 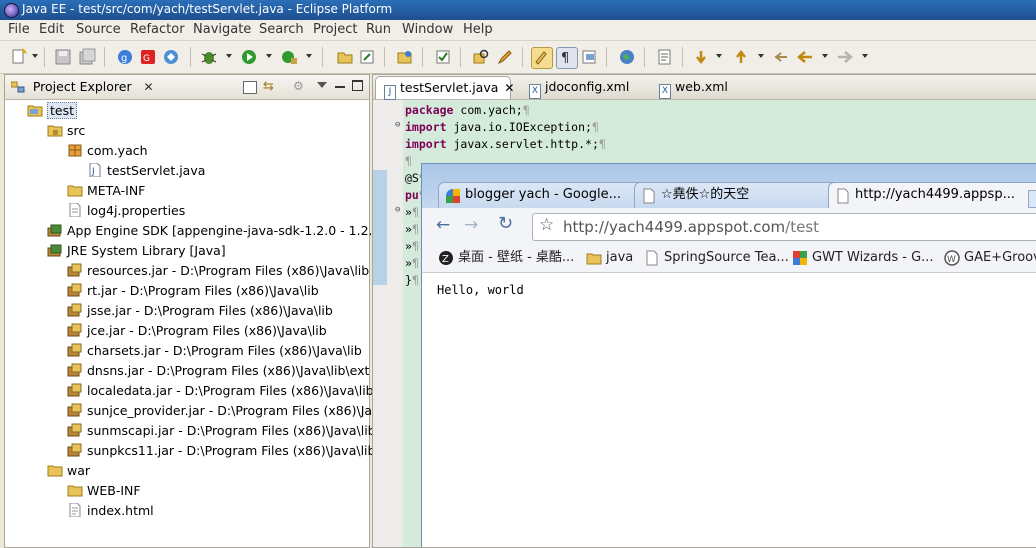 What do you see at coordinates (19, 29) in the screenshot?
I see `menu-file: File` at bounding box center [19, 29].